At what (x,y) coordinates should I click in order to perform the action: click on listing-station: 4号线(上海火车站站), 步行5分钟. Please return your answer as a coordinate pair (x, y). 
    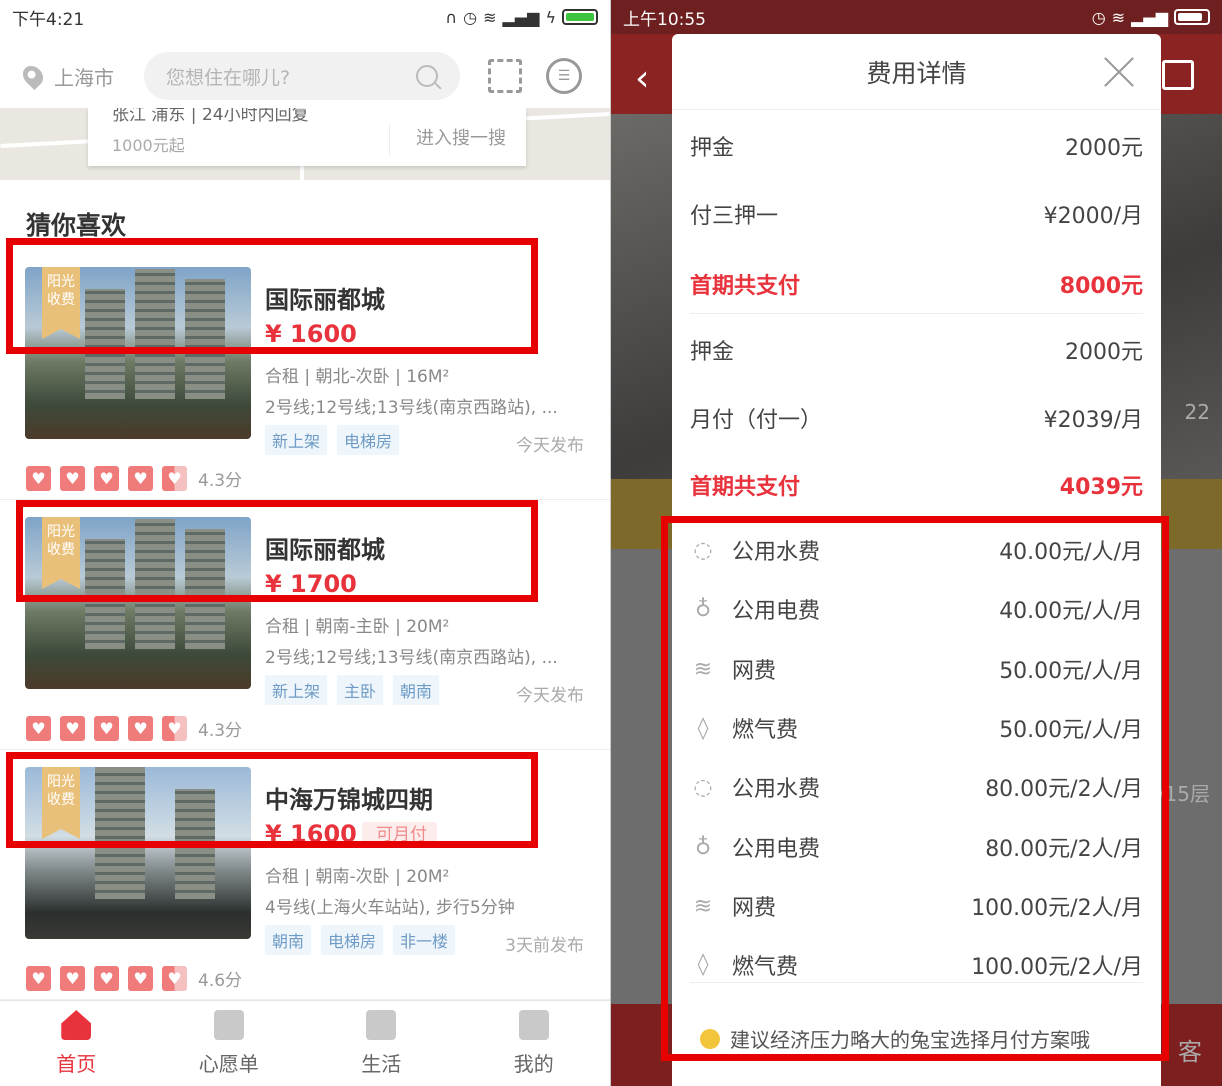
    Looking at the image, I should click on (390, 908).